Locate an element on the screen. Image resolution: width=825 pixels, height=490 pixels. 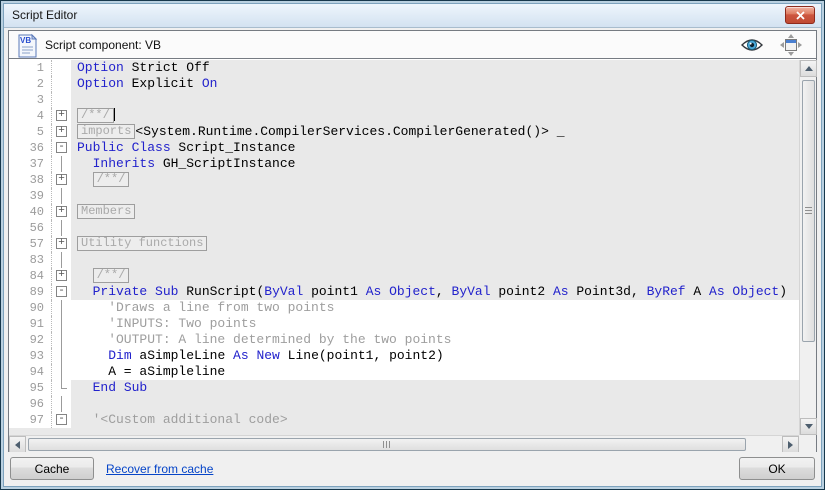
code-line: 37 Inherits GH_ScriptInstance is located at coordinates (404, 164).